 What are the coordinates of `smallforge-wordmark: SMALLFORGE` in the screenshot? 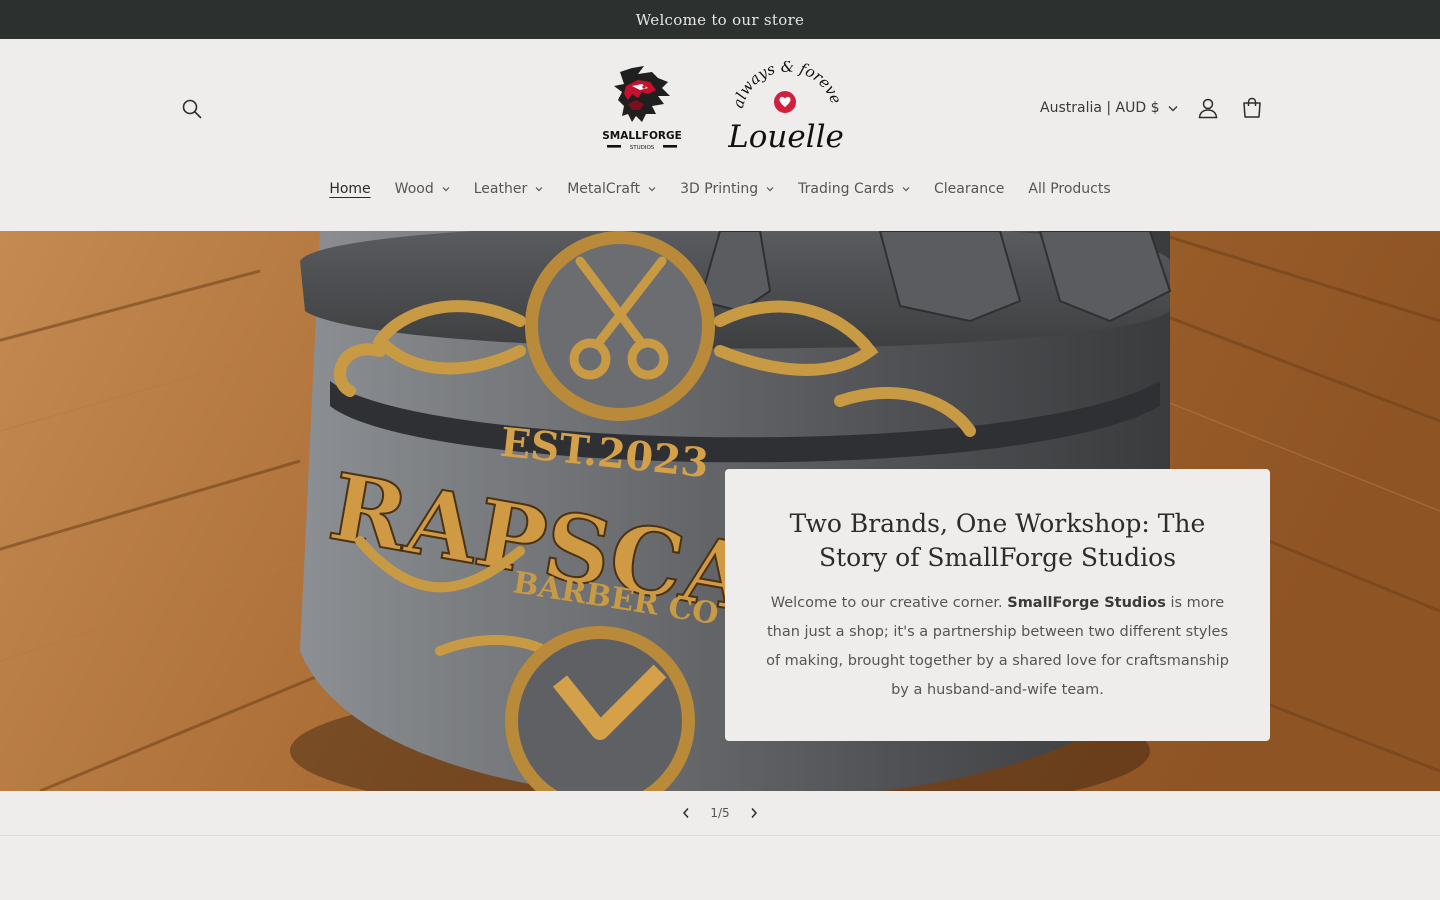 It's located at (642, 136).